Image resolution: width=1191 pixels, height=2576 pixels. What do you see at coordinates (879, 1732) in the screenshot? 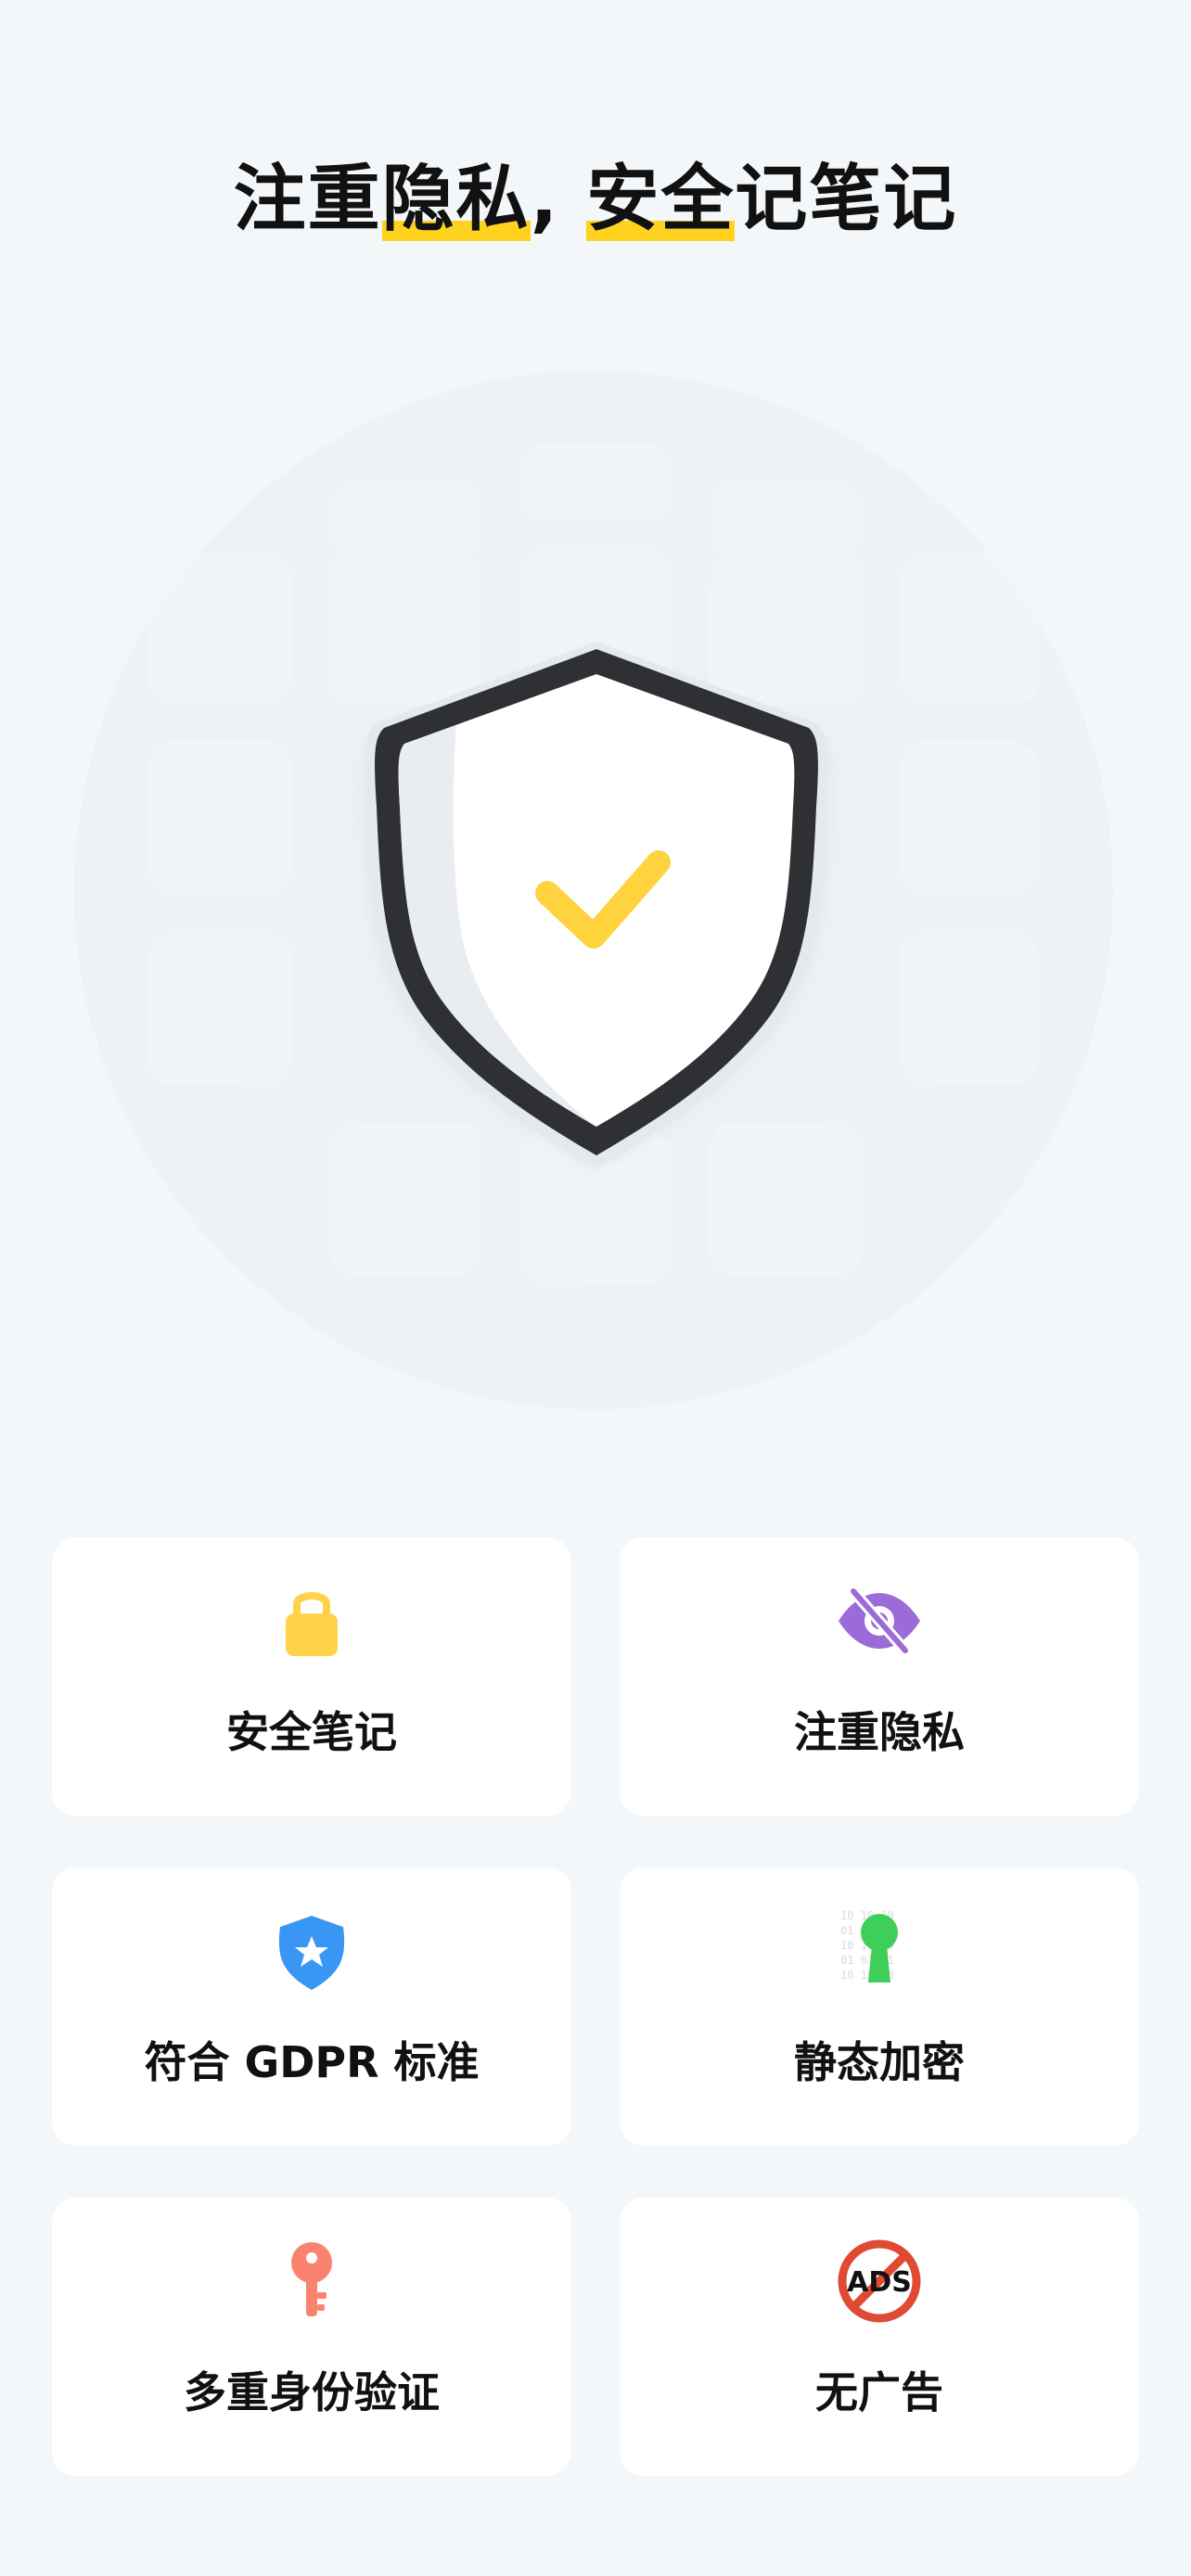
I see `feature-label: 注重隐私` at bounding box center [879, 1732].